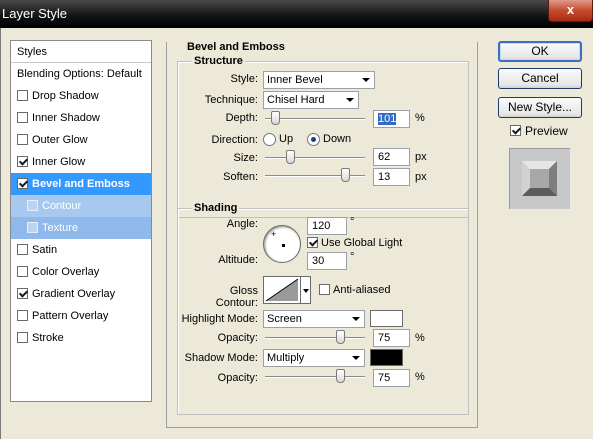  Describe the element at coordinates (221, 358) in the screenshot. I see `shadow-mode-label: Shadow Mode:` at that location.